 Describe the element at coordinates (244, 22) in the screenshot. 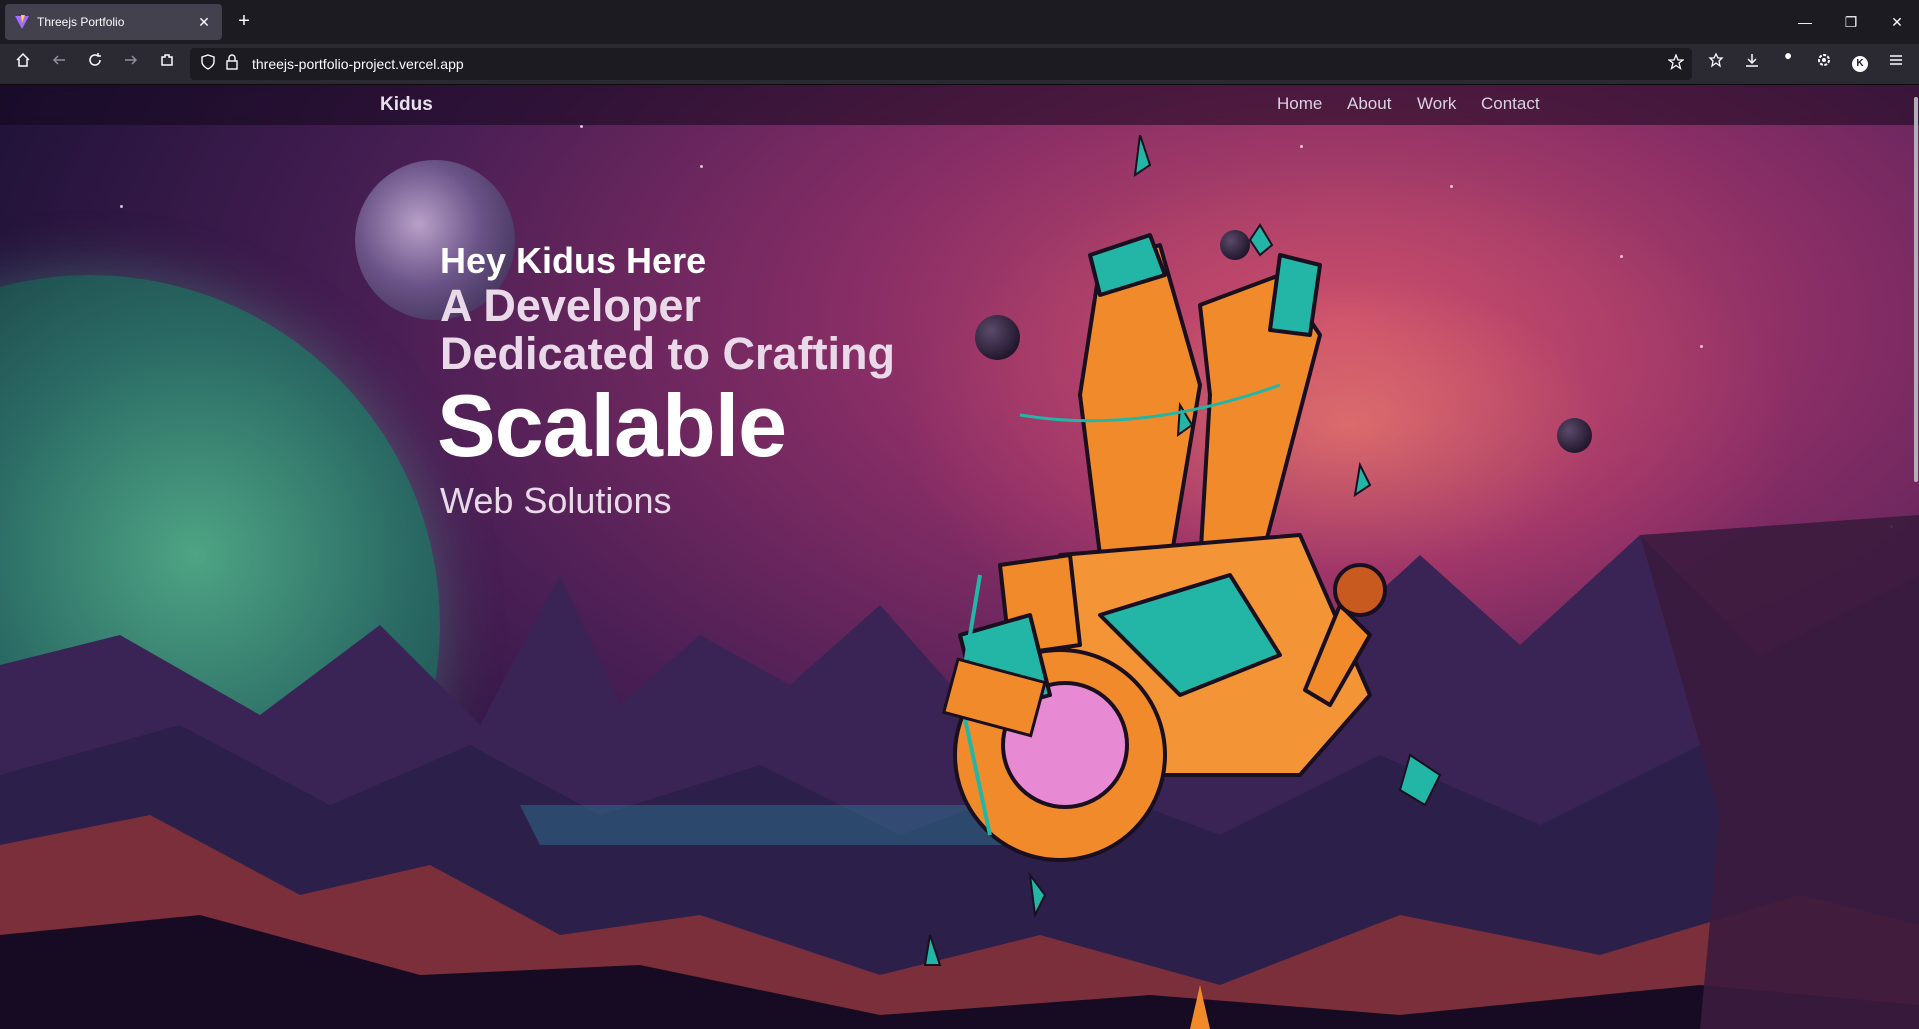

I see `new-tab-button: +` at that location.